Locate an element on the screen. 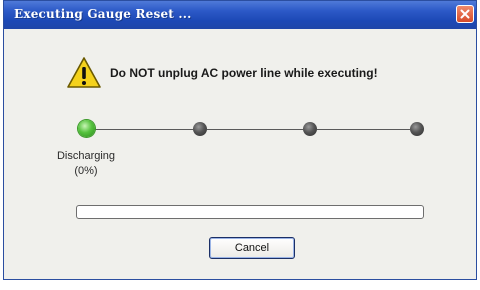  progress-bar is located at coordinates (250, 212).